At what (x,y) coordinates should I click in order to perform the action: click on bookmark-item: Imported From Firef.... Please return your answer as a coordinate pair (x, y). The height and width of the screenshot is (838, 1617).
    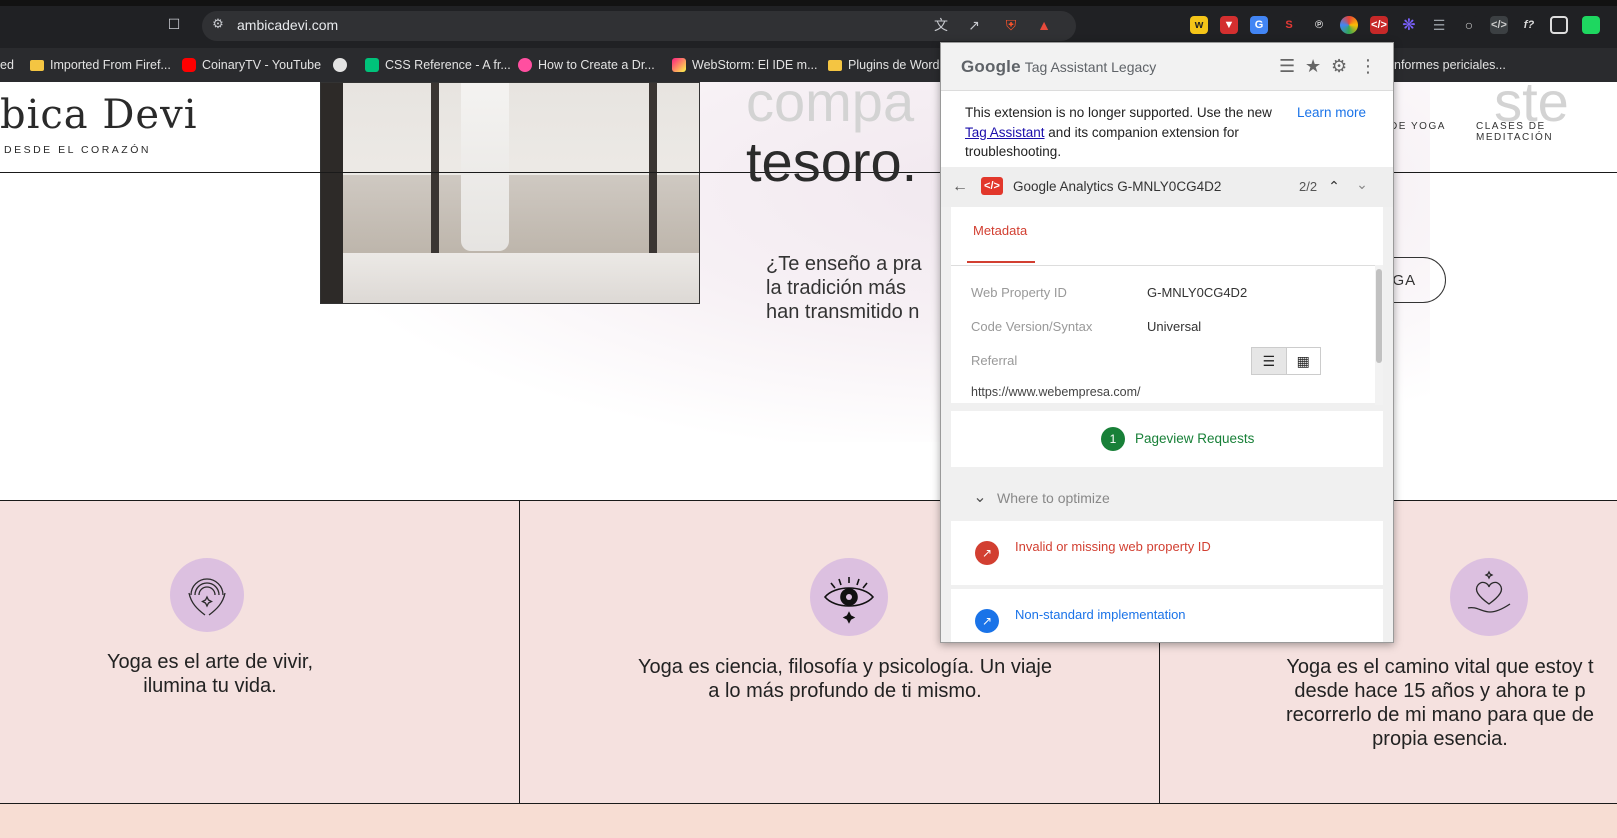
    Looking at the image, I should click on (100, 65).